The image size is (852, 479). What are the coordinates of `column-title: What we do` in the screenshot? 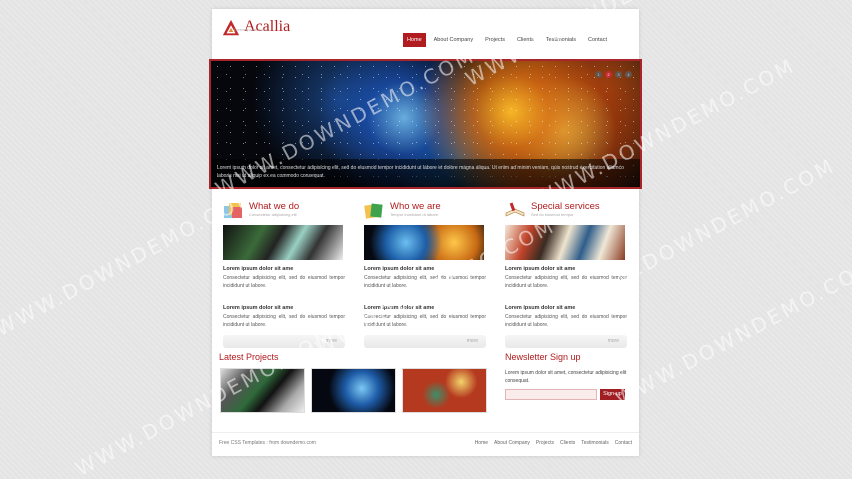 It's located at (274, 206).